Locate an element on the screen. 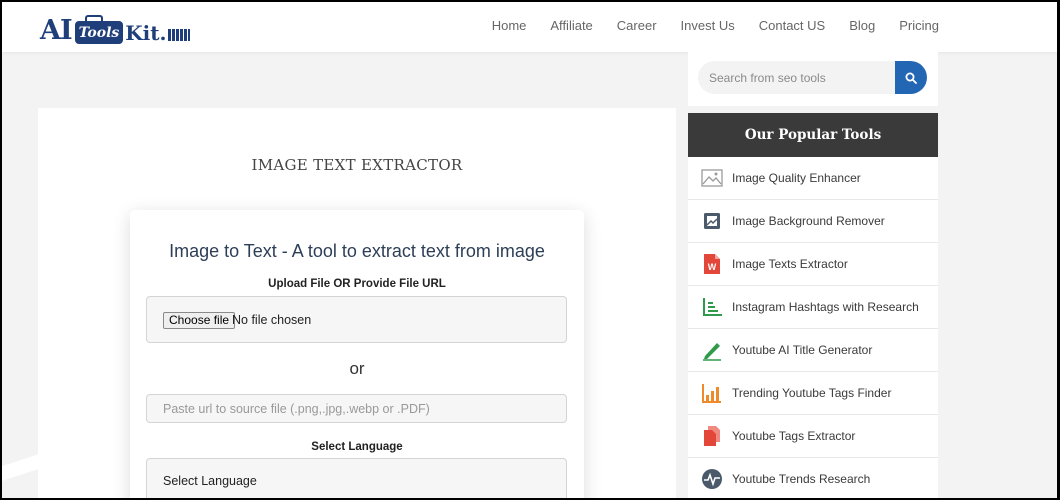 The height and width of the screenshot is (500, 1060). upload-label: Upload File OR Provide File URL is located at coordinates (357, 284).